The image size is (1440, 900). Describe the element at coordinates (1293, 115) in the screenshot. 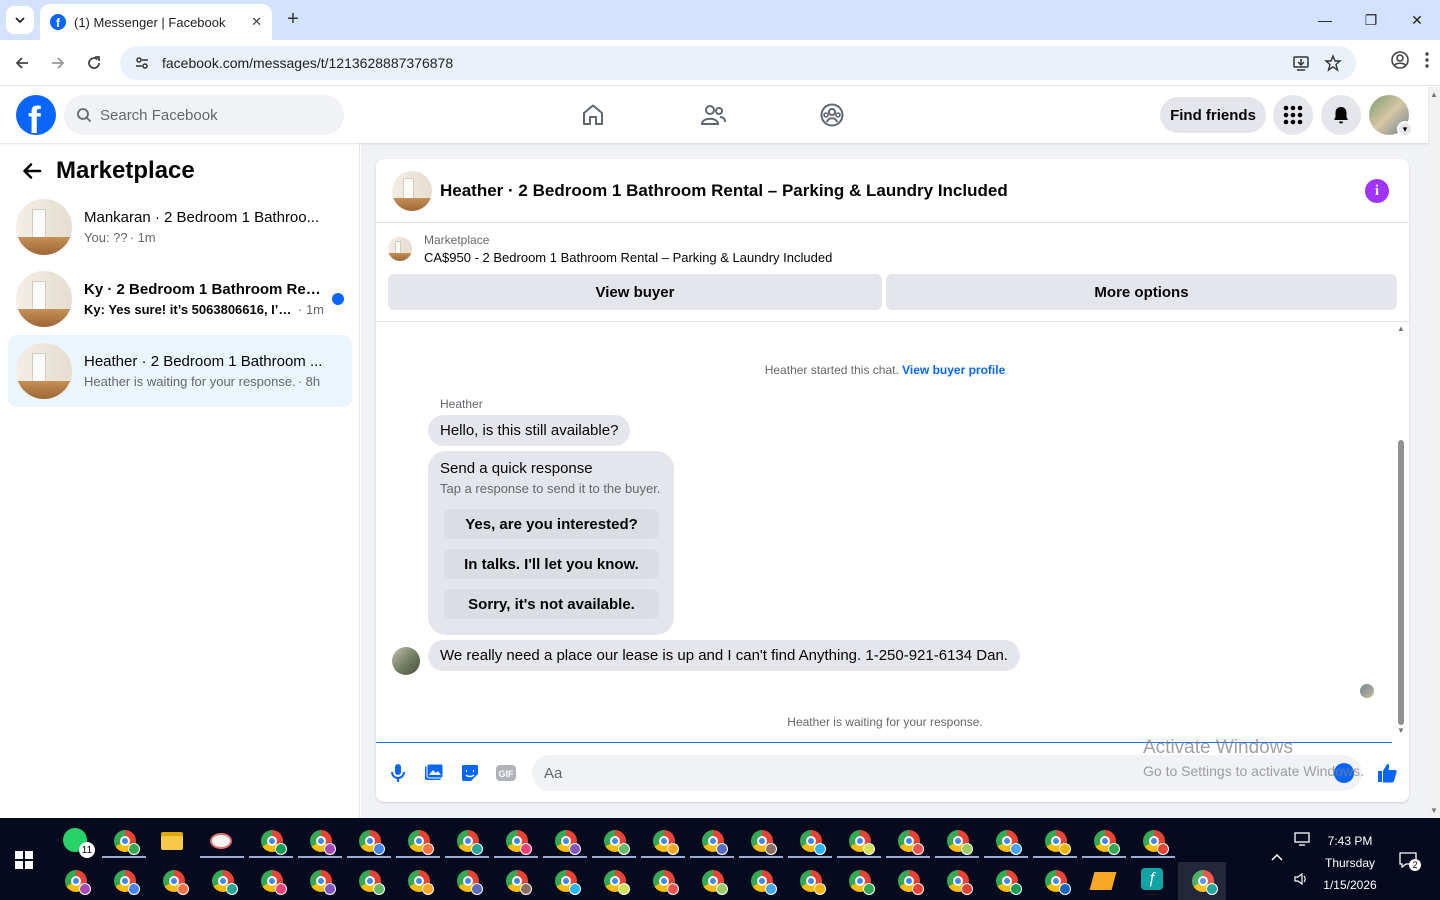

I see `menu-button` at that location.